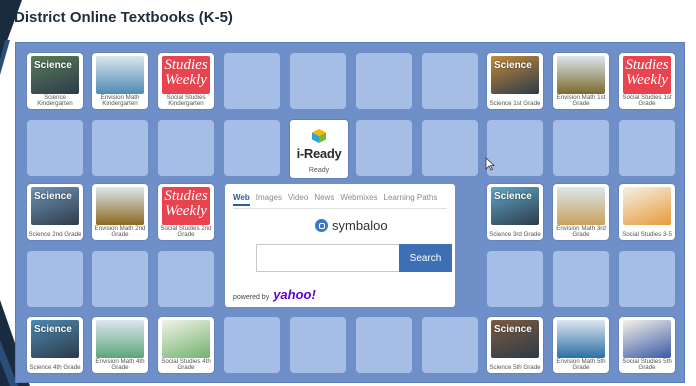 The image size is (696, 386). Describe the element at coordinates (358, 199) in the screenshot. I see `search-tab: Webmixes` at that location.